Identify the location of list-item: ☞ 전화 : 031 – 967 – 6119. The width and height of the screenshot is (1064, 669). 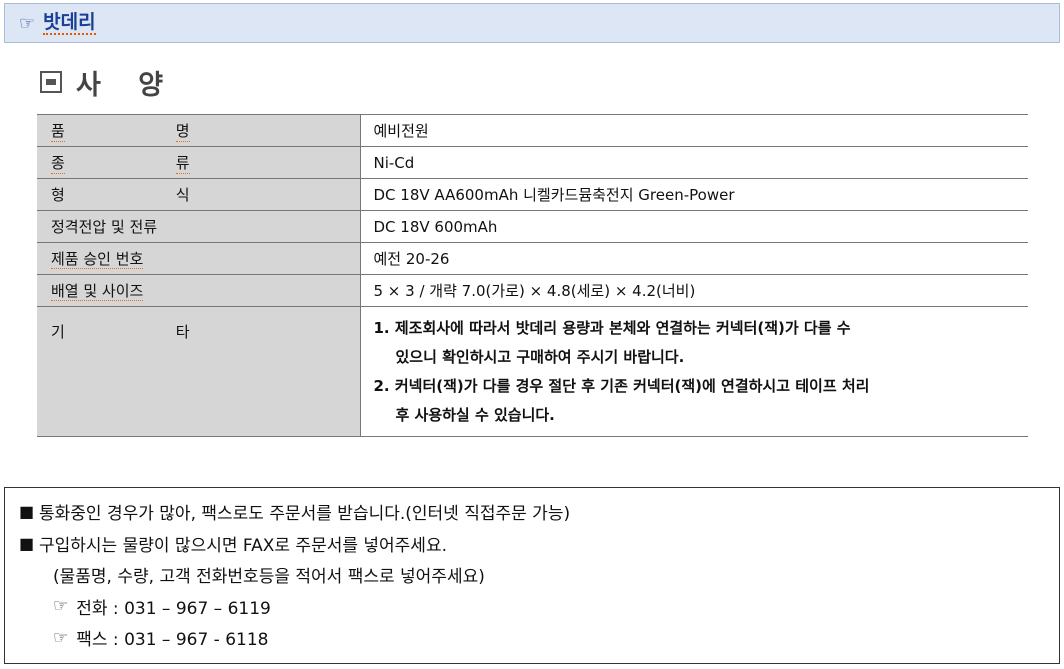
(539, 607).